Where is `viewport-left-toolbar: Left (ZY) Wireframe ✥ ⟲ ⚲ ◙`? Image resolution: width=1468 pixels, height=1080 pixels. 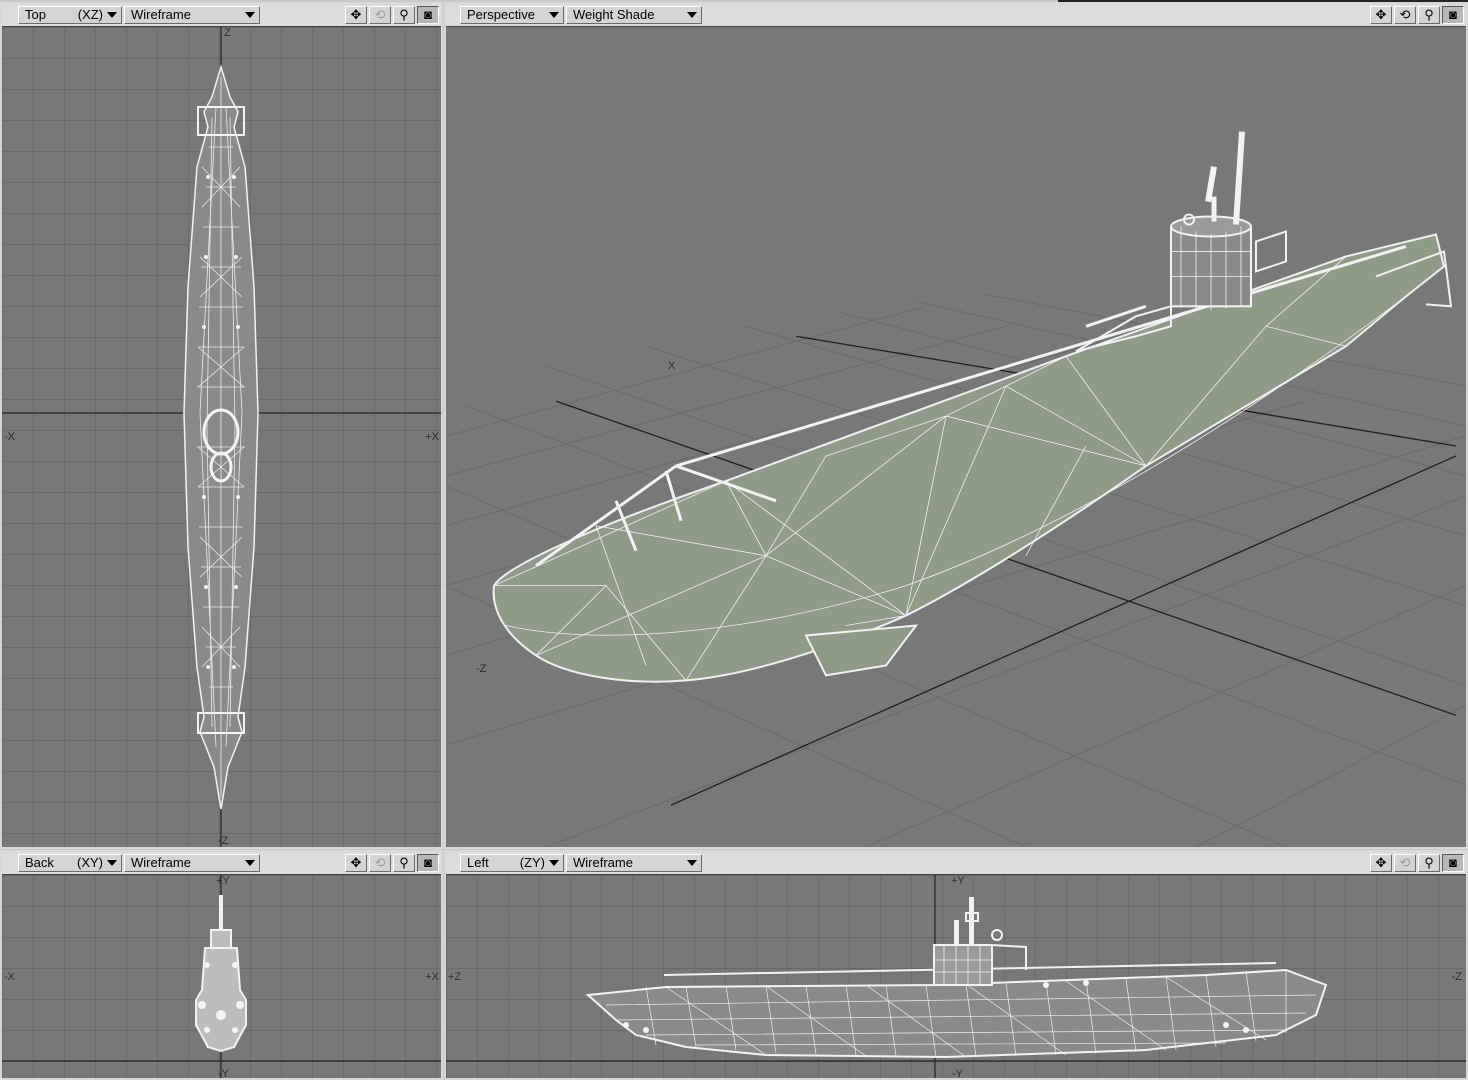 viewport-left-toolbar: Left (ZY) Wireframe ✥ ⟲ ⚲ ◙ is located at coordinates (956, 863).